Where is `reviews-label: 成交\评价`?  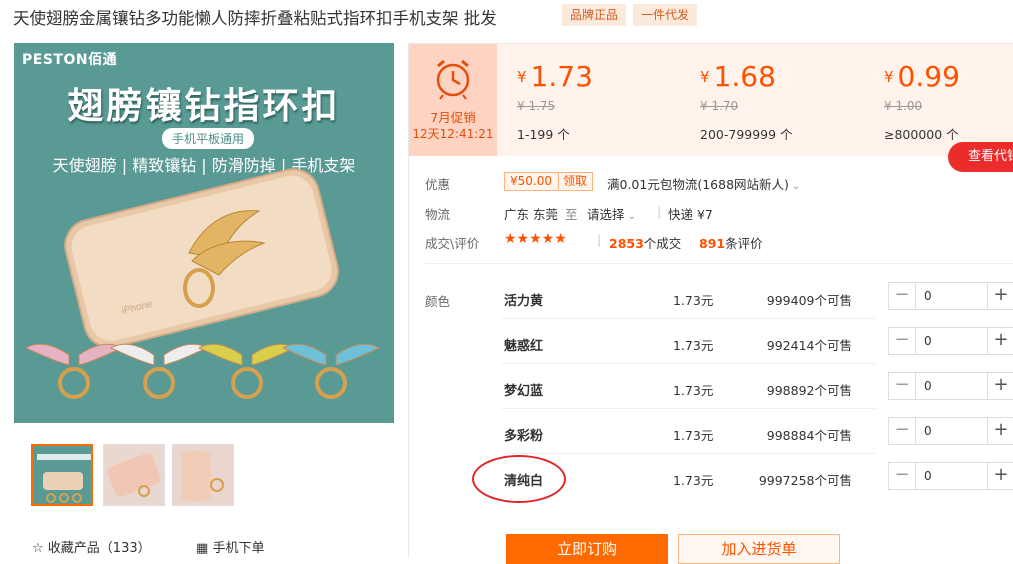 reviews-label: 成交\评价 is located at coordinates (452, 243).